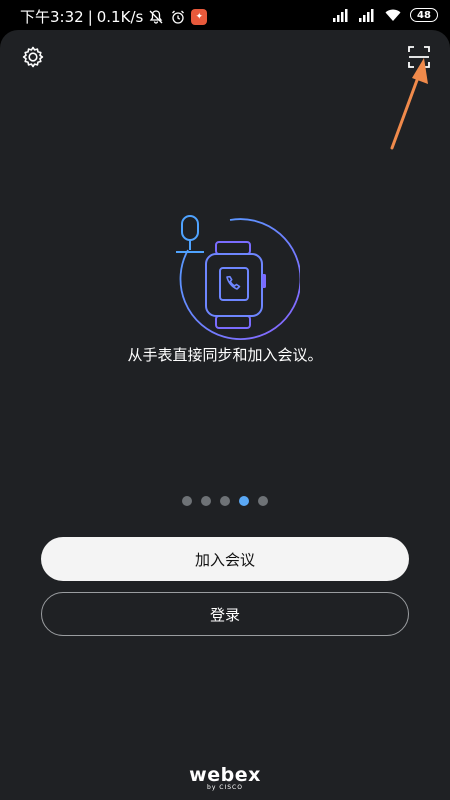 This screenshot has height=800, width=450. What do you see at coordinates (225, 614) in the screenshot?
I see `sign-in-button: 登录` at bounding box center [225, 614].